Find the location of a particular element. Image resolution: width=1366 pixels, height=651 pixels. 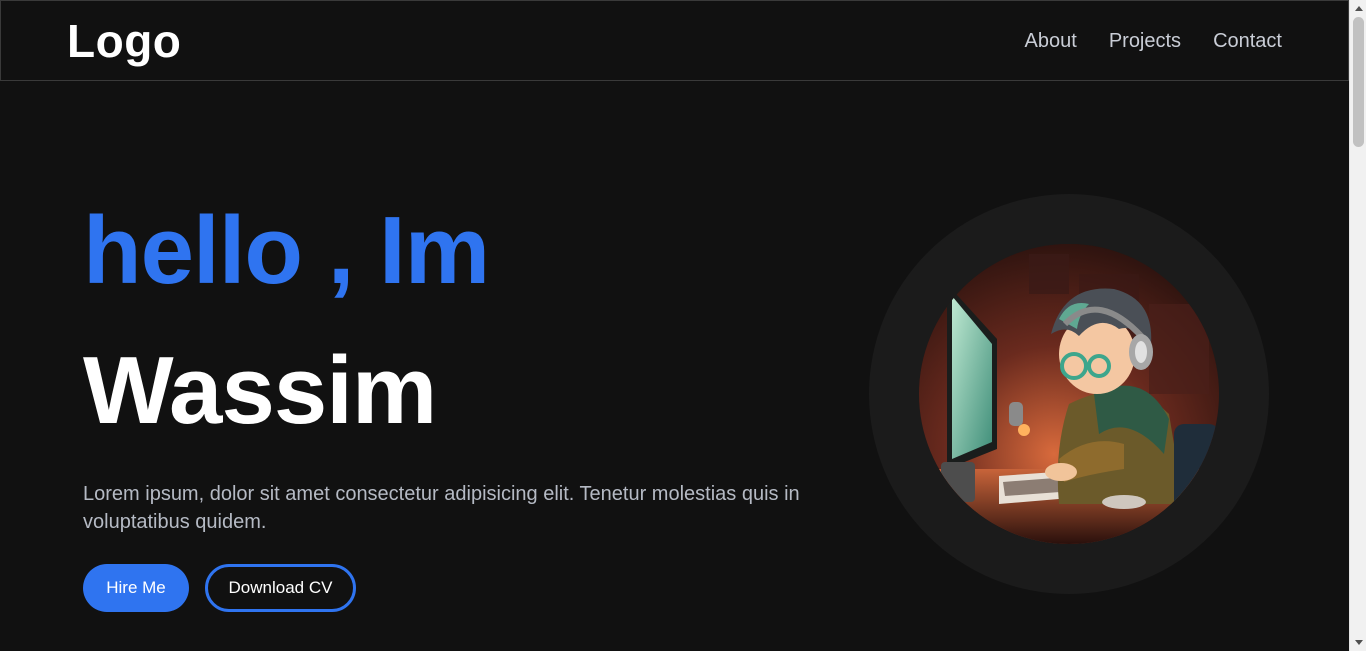

hero-name: Wassim is located at coordinates (260, 390).